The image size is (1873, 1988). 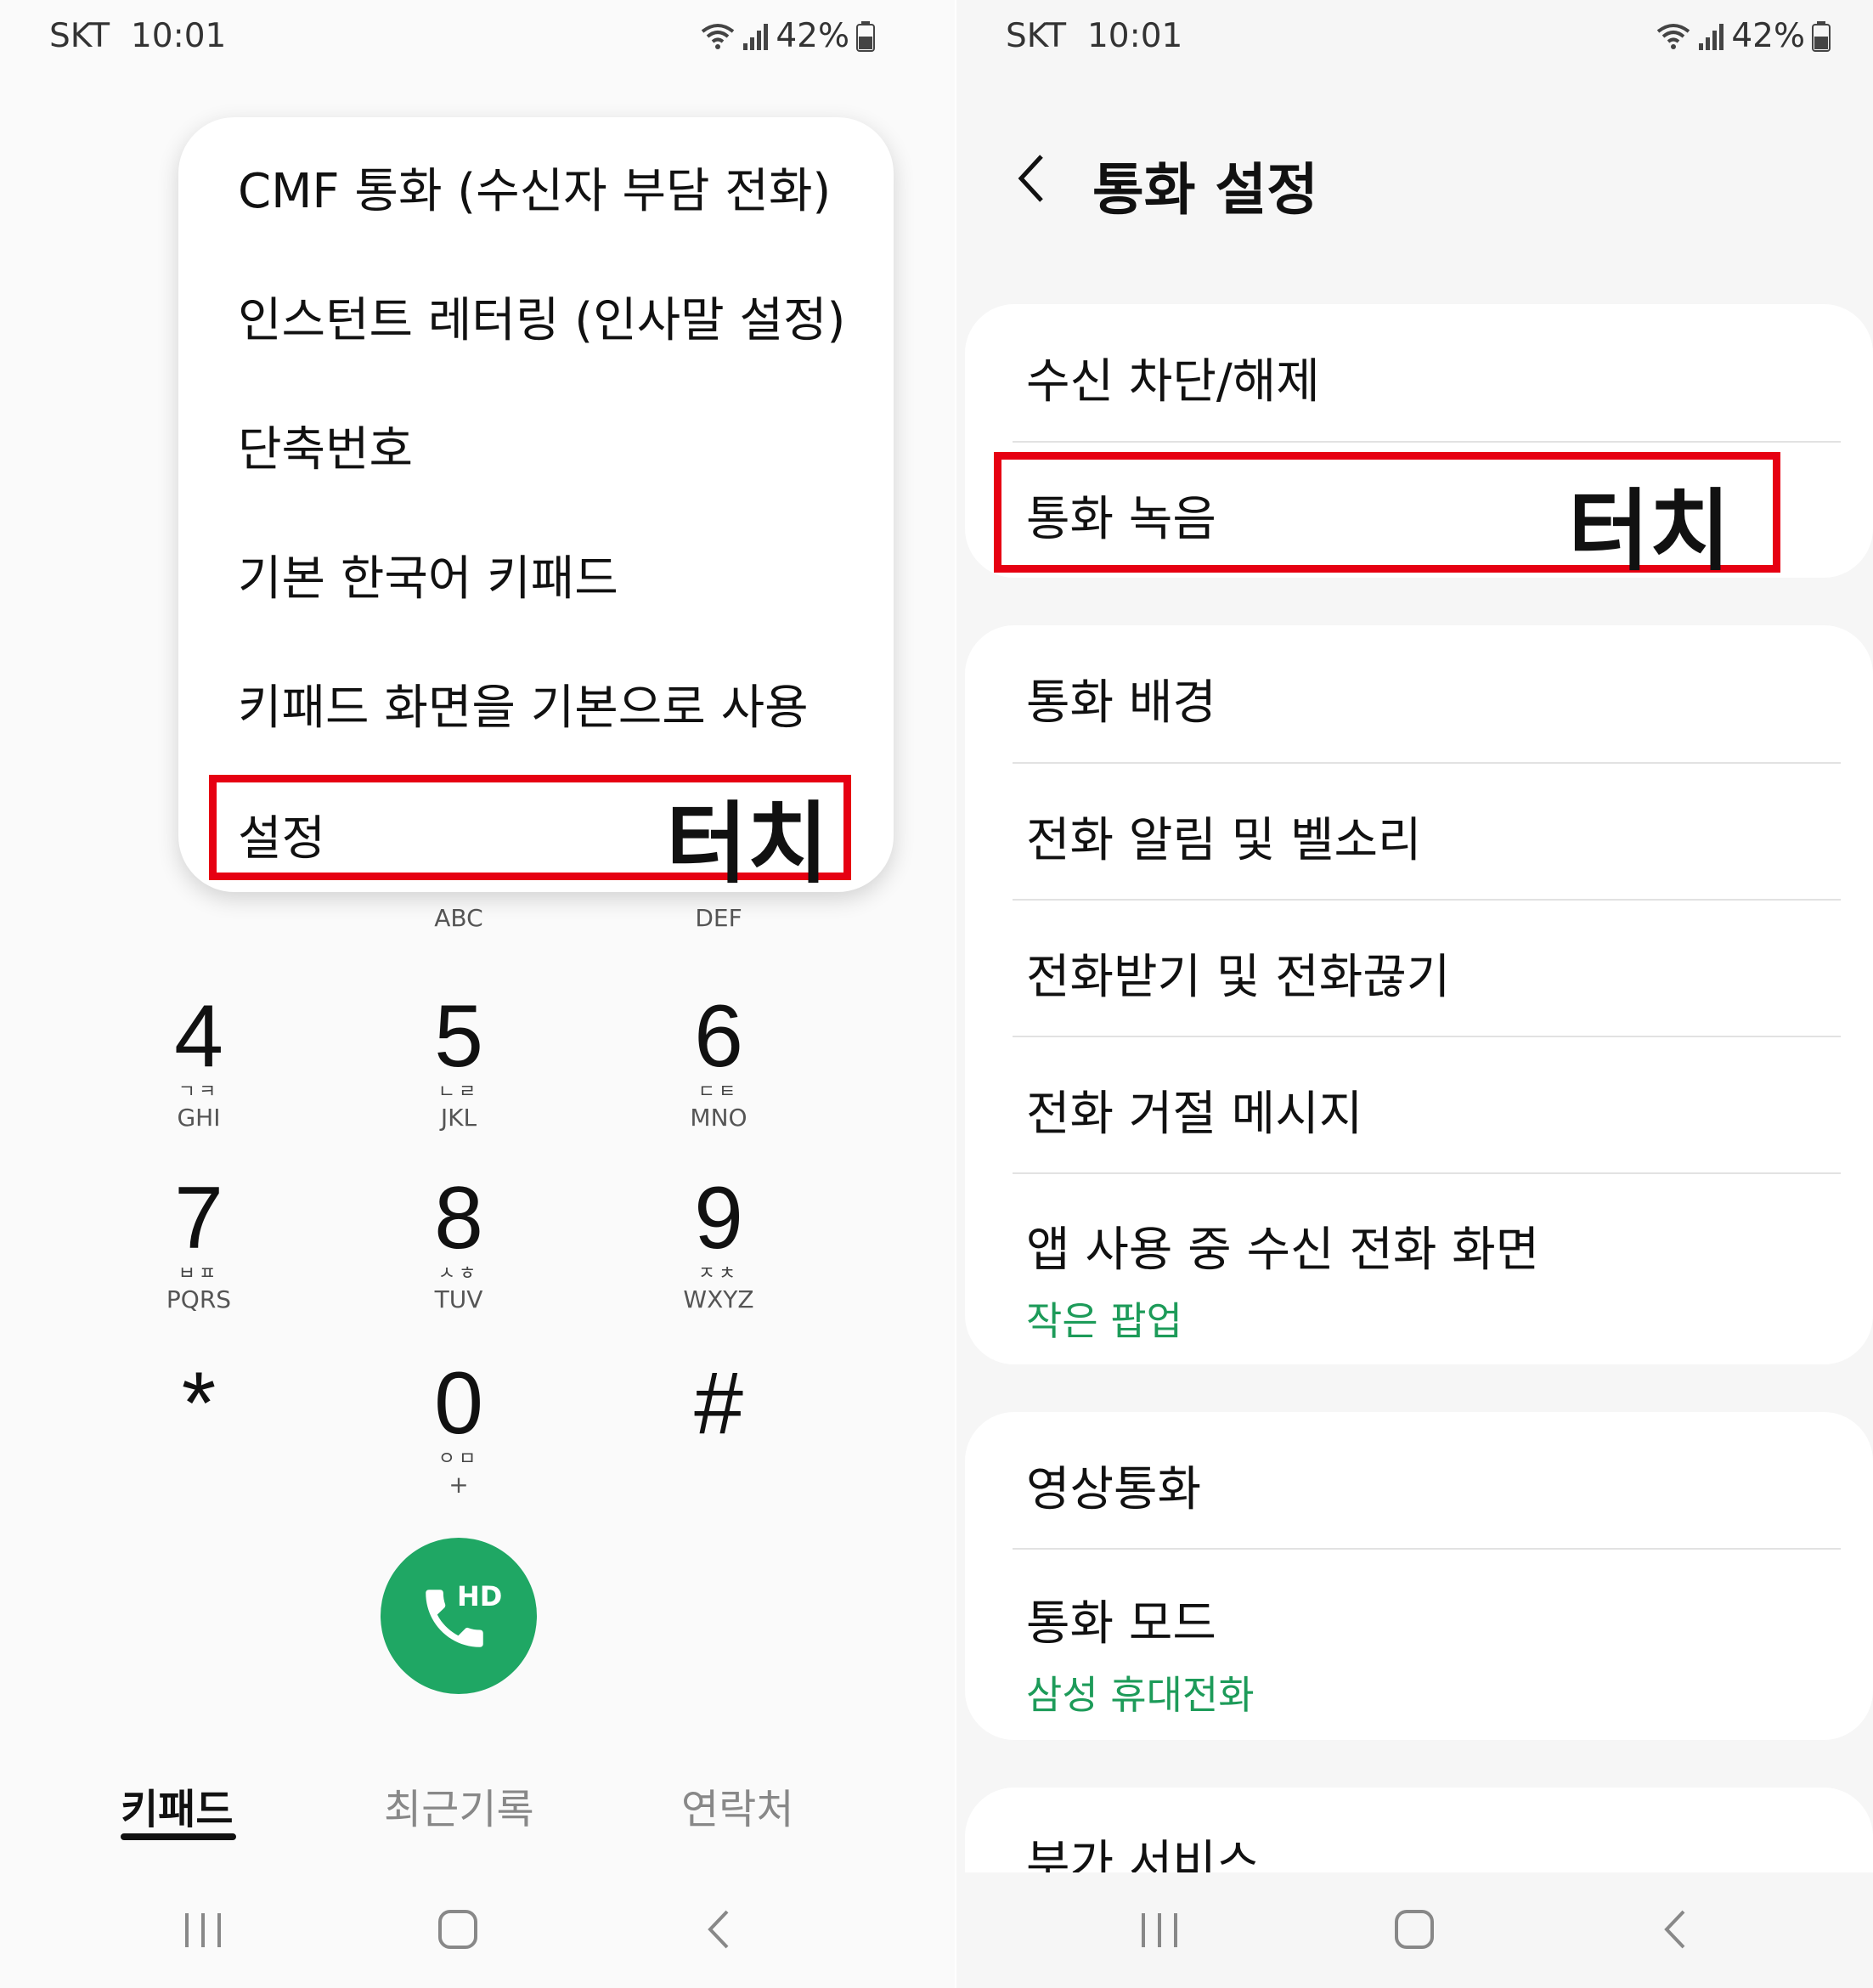 I want to click on key-star: *, so click(x=198, y=1403).